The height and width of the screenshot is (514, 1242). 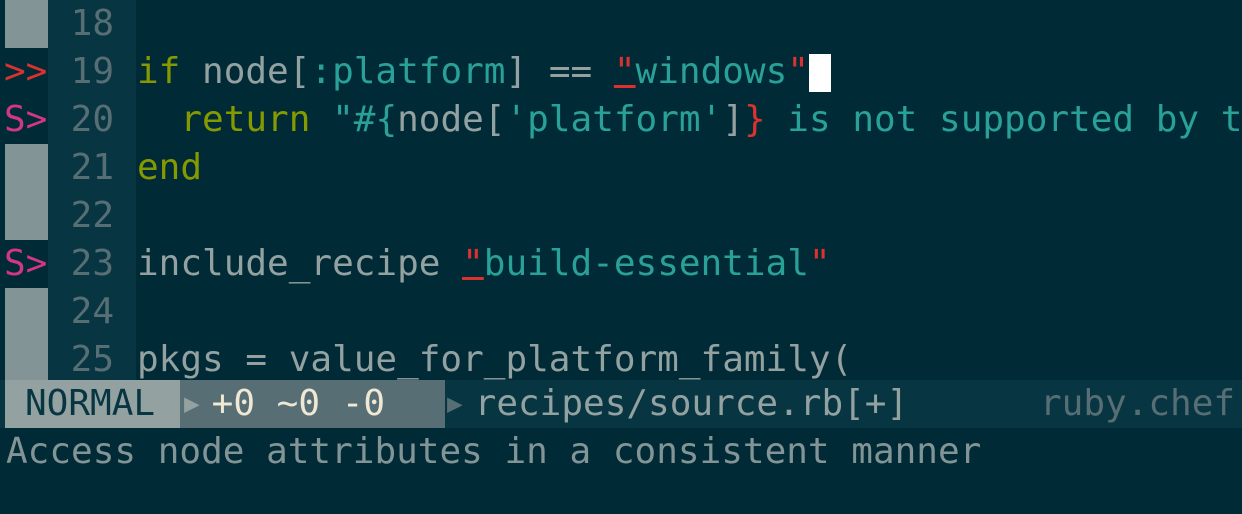 What do you see at coordinates (1138, 403) in the screenshot?
I see `filetype: ruby.chef` at bounding box center [1138, 403].